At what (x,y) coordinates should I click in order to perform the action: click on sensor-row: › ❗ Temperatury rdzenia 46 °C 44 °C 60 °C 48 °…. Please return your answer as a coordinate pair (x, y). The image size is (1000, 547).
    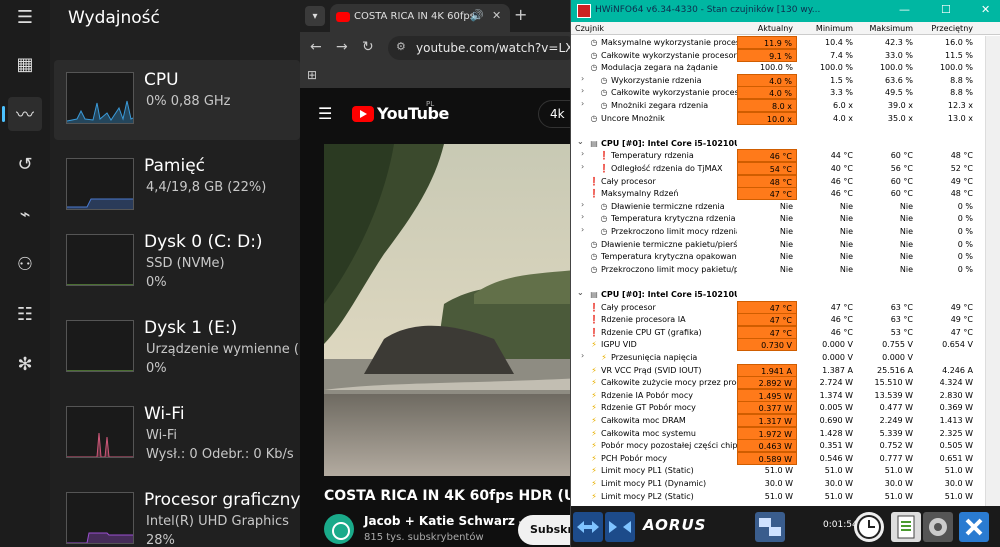
    Looking at the image, I should click on (785, 156).